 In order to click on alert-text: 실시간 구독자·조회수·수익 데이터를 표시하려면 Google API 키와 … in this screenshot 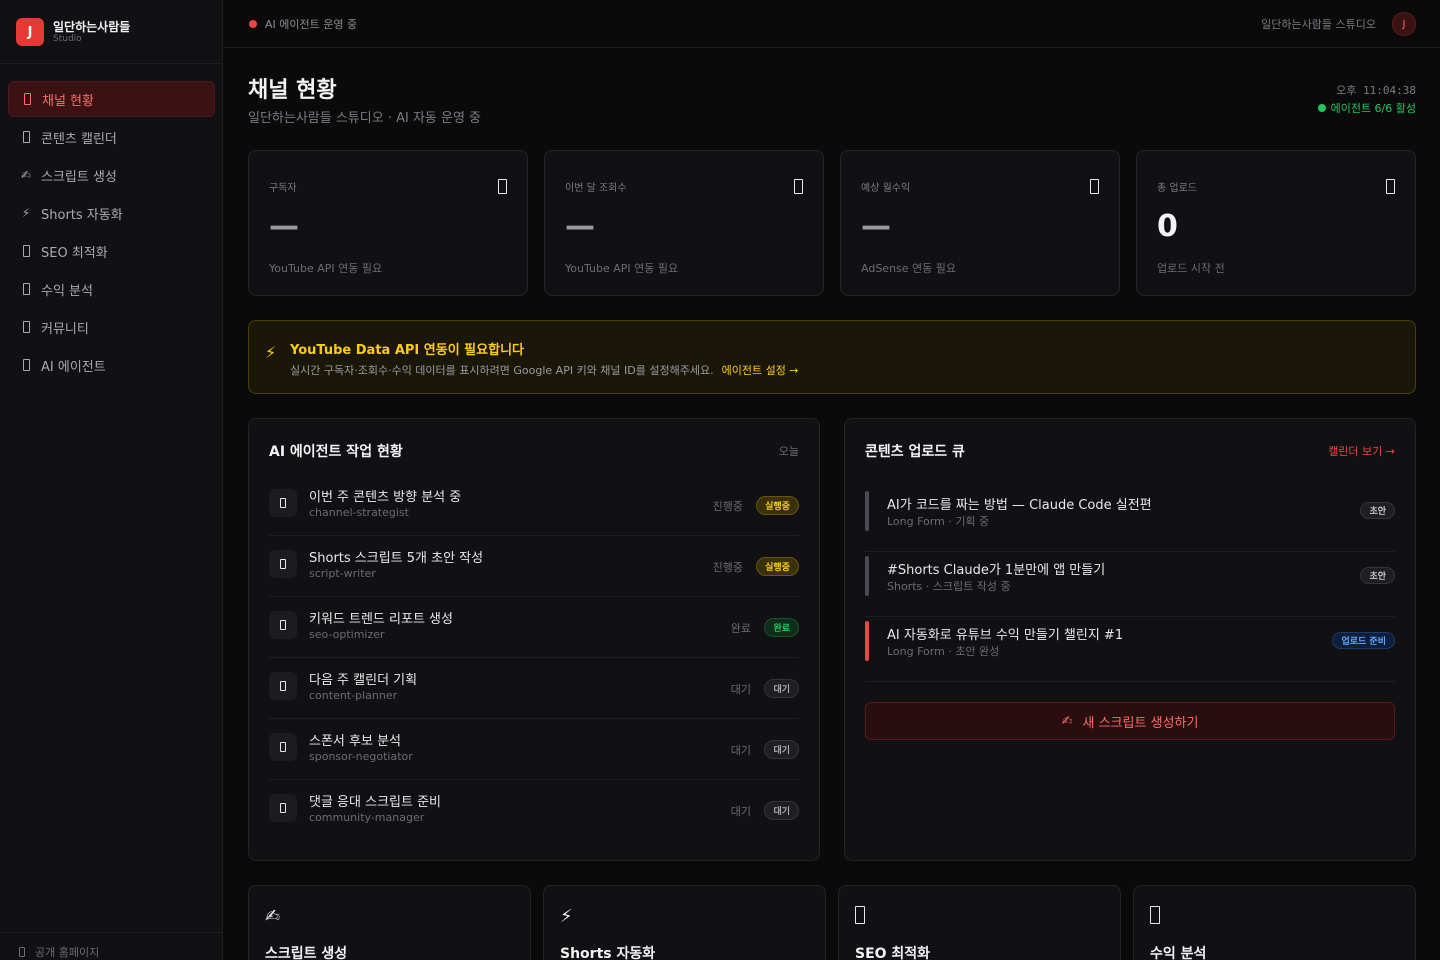, I will do `click(502, 370)`.